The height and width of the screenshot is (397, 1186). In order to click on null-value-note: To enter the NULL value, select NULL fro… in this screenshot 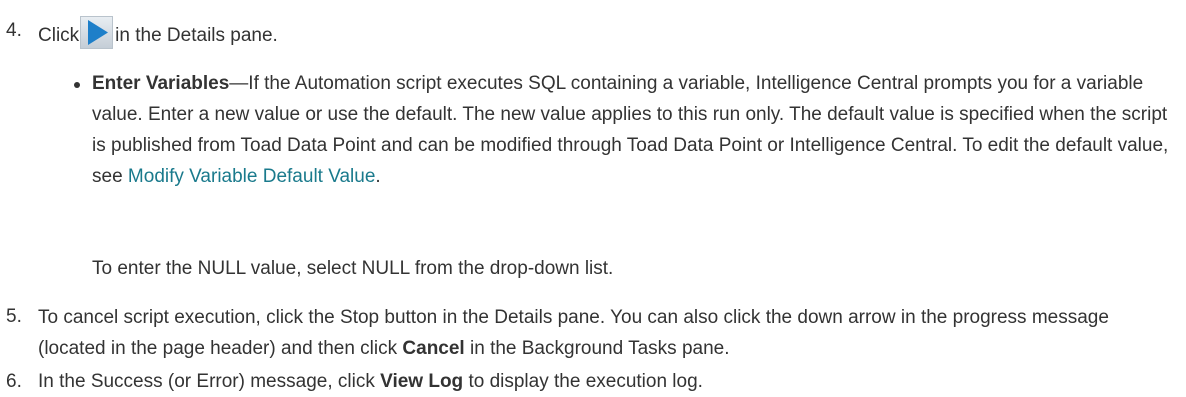, I will do `click(353, 268)`.